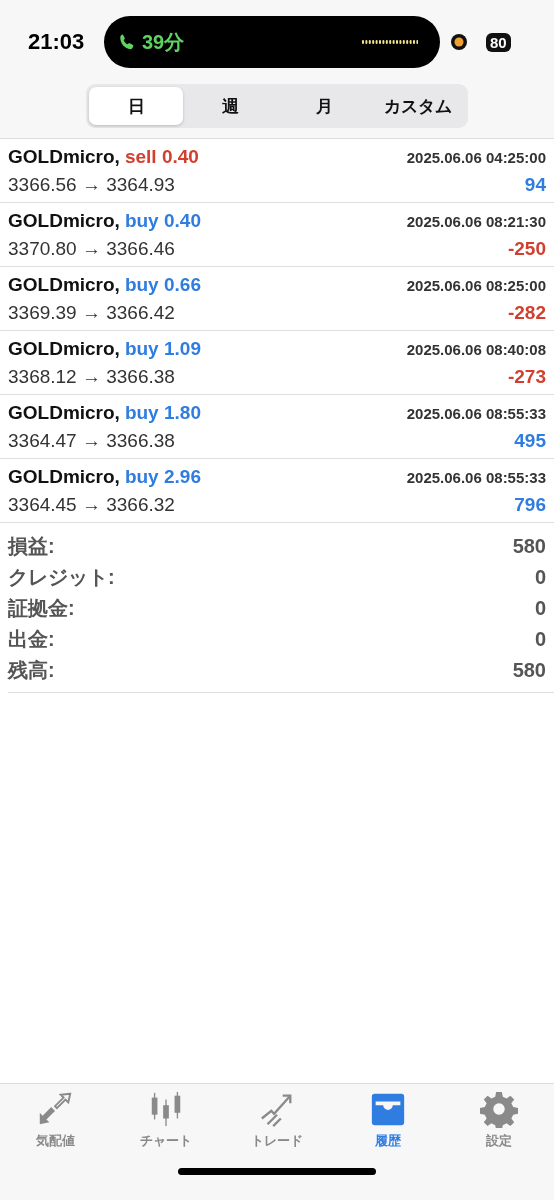 The width and height of the screenshot is (554, 1200). What do you see at coordinates (476, 285) in the screenshot?
I see `trade-time: 2025.06.06 08:25:00` at bounding box center [476, 285].